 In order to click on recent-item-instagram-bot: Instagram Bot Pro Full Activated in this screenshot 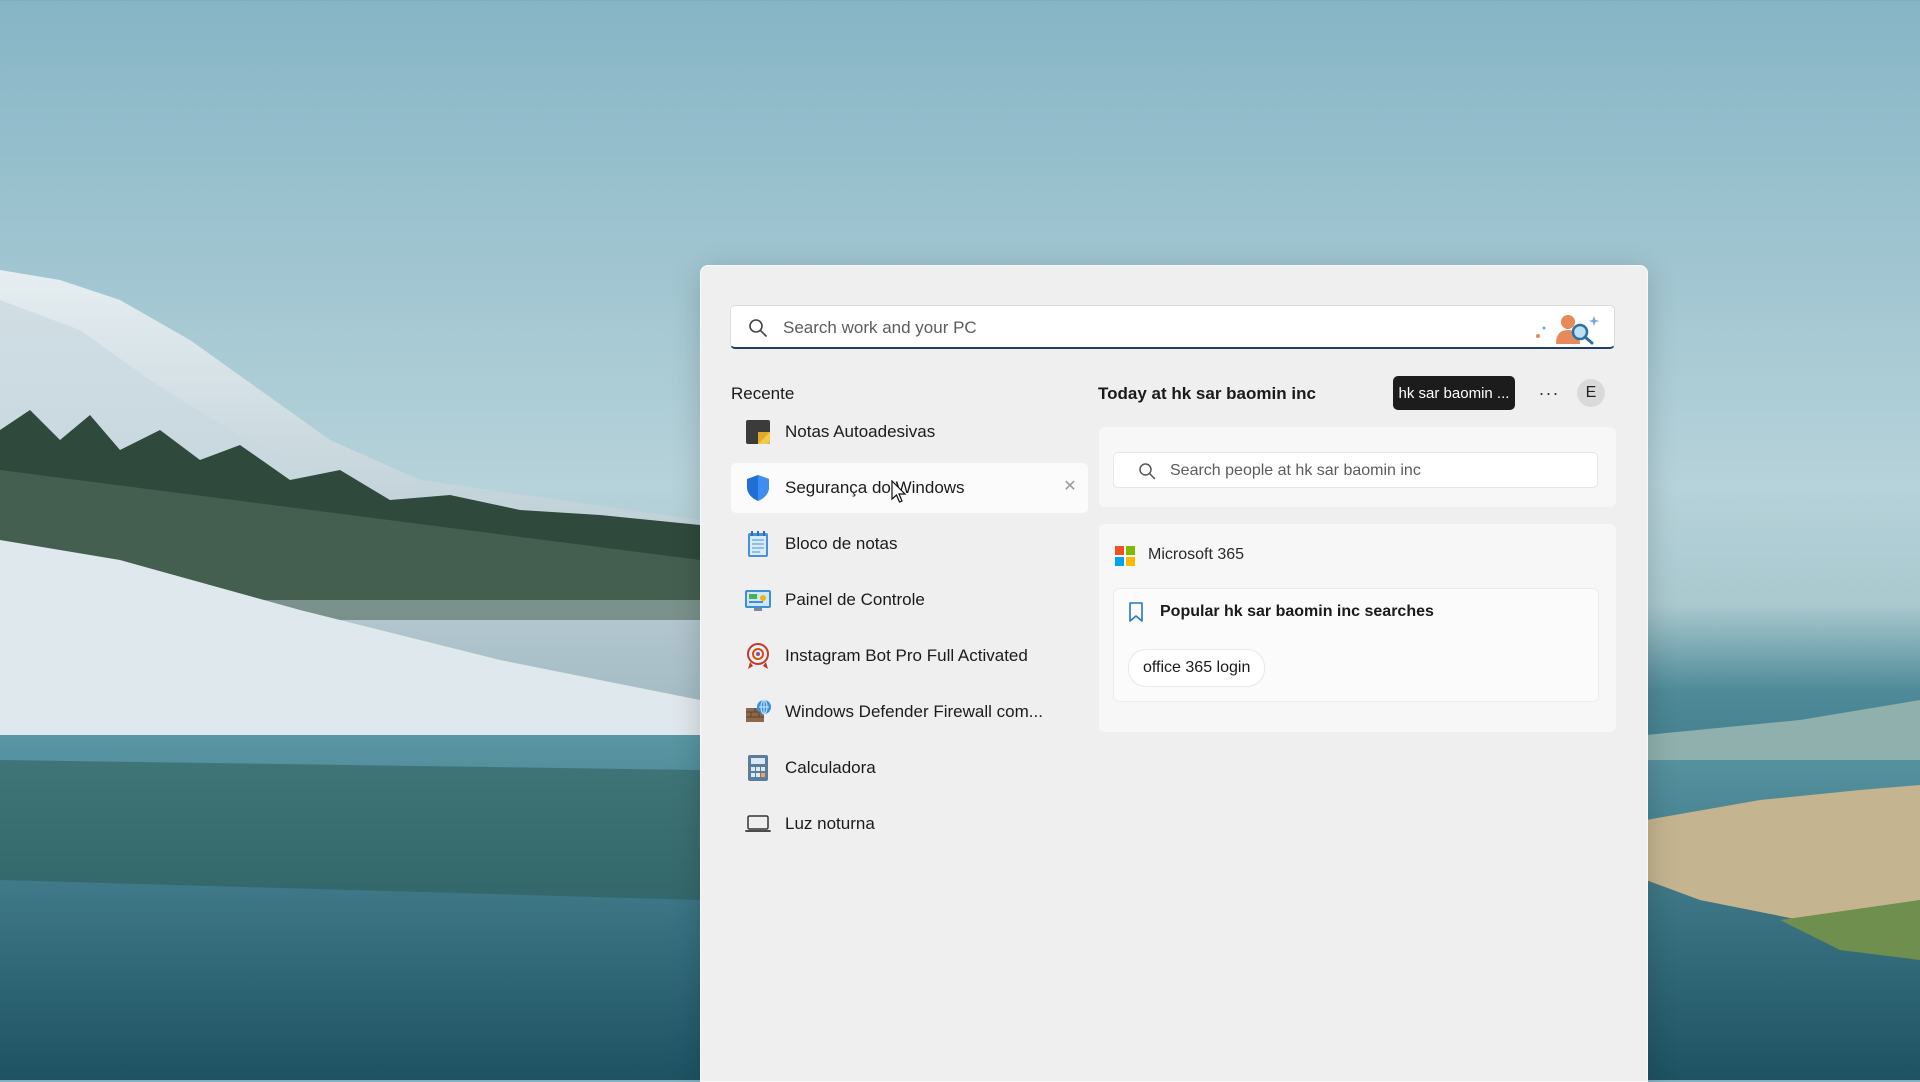, I will do `click(909, 656)`.